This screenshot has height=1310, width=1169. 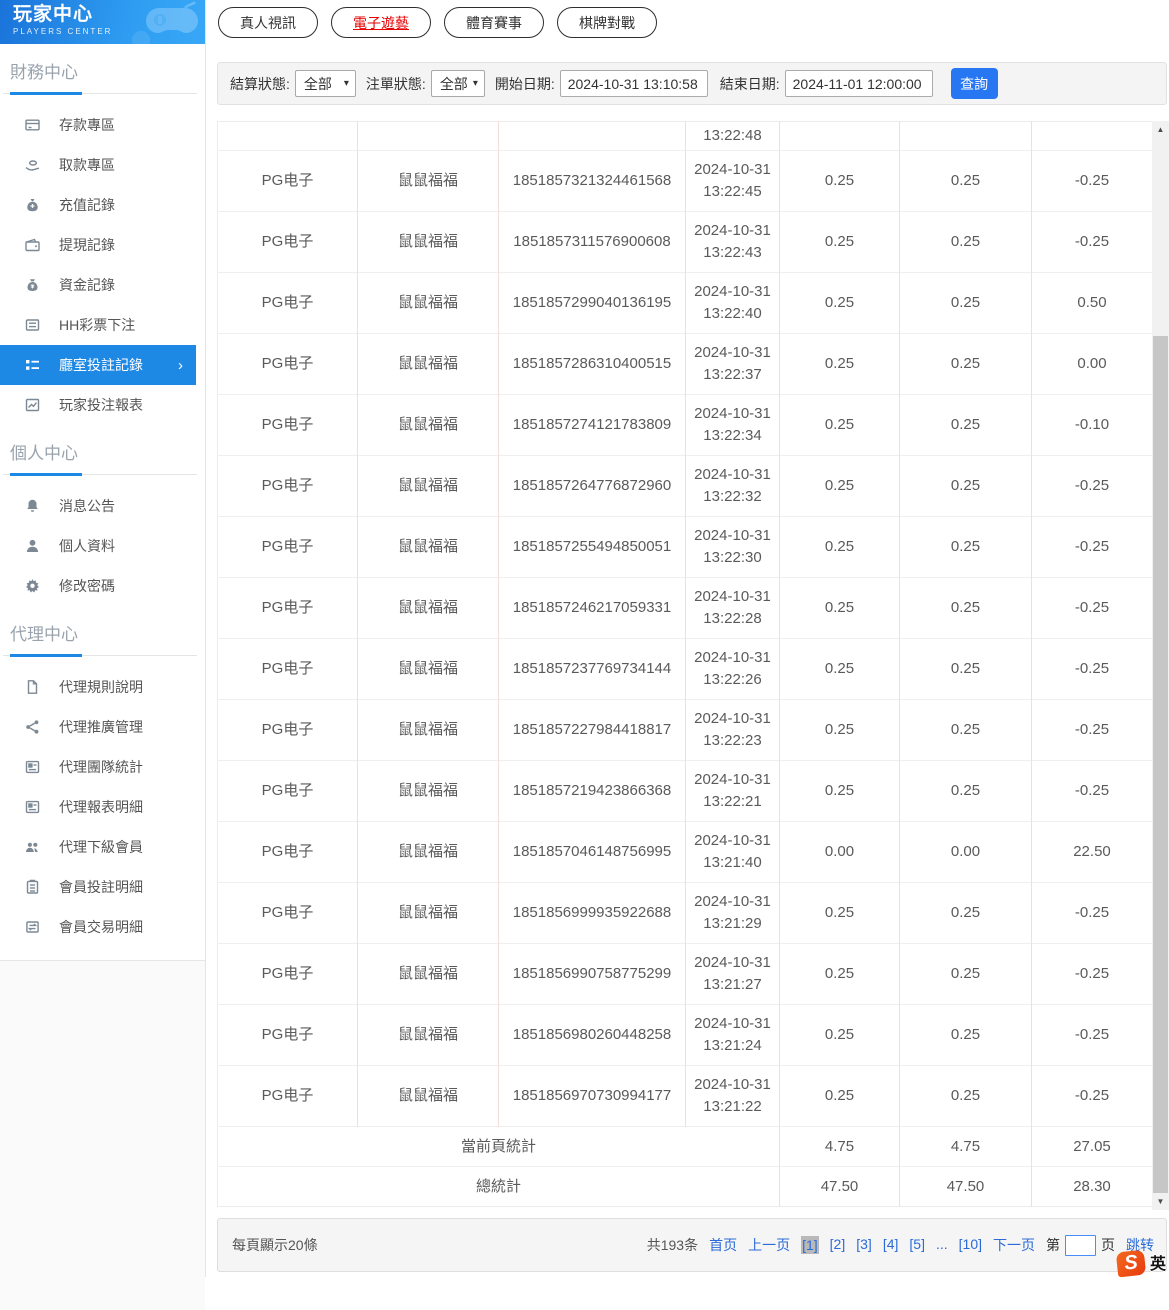 What do you see at coordinates (732, 740) in the screenshot?
I see `time-line: 13:22:23` at bounding box center [732, 740].